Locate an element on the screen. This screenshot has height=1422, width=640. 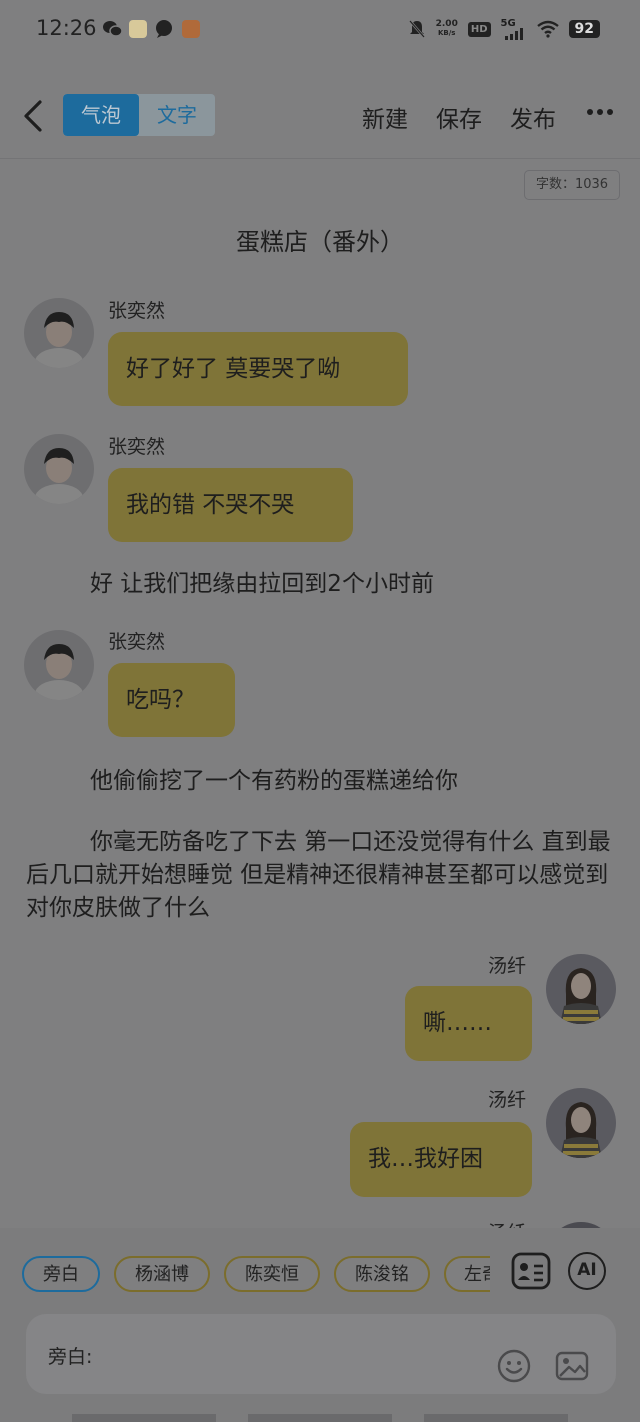
chat-bubble: 我的错 不哭不哭 is located at coordinates (230, 505).